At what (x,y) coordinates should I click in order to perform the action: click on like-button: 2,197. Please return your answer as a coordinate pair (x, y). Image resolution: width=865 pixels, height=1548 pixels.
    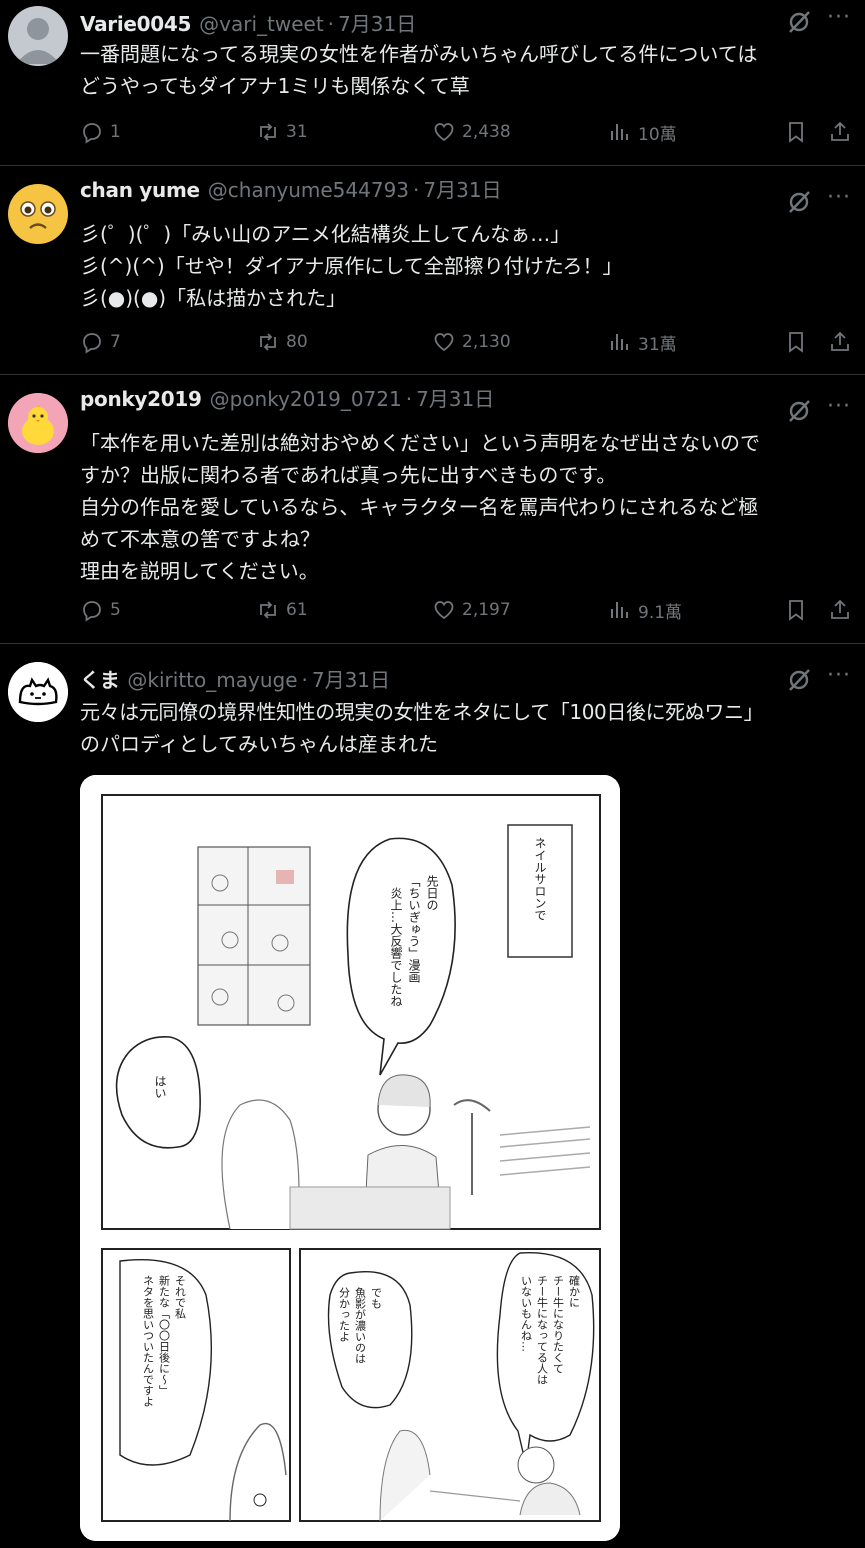
    Looking at the image, I should click on (471, 610).